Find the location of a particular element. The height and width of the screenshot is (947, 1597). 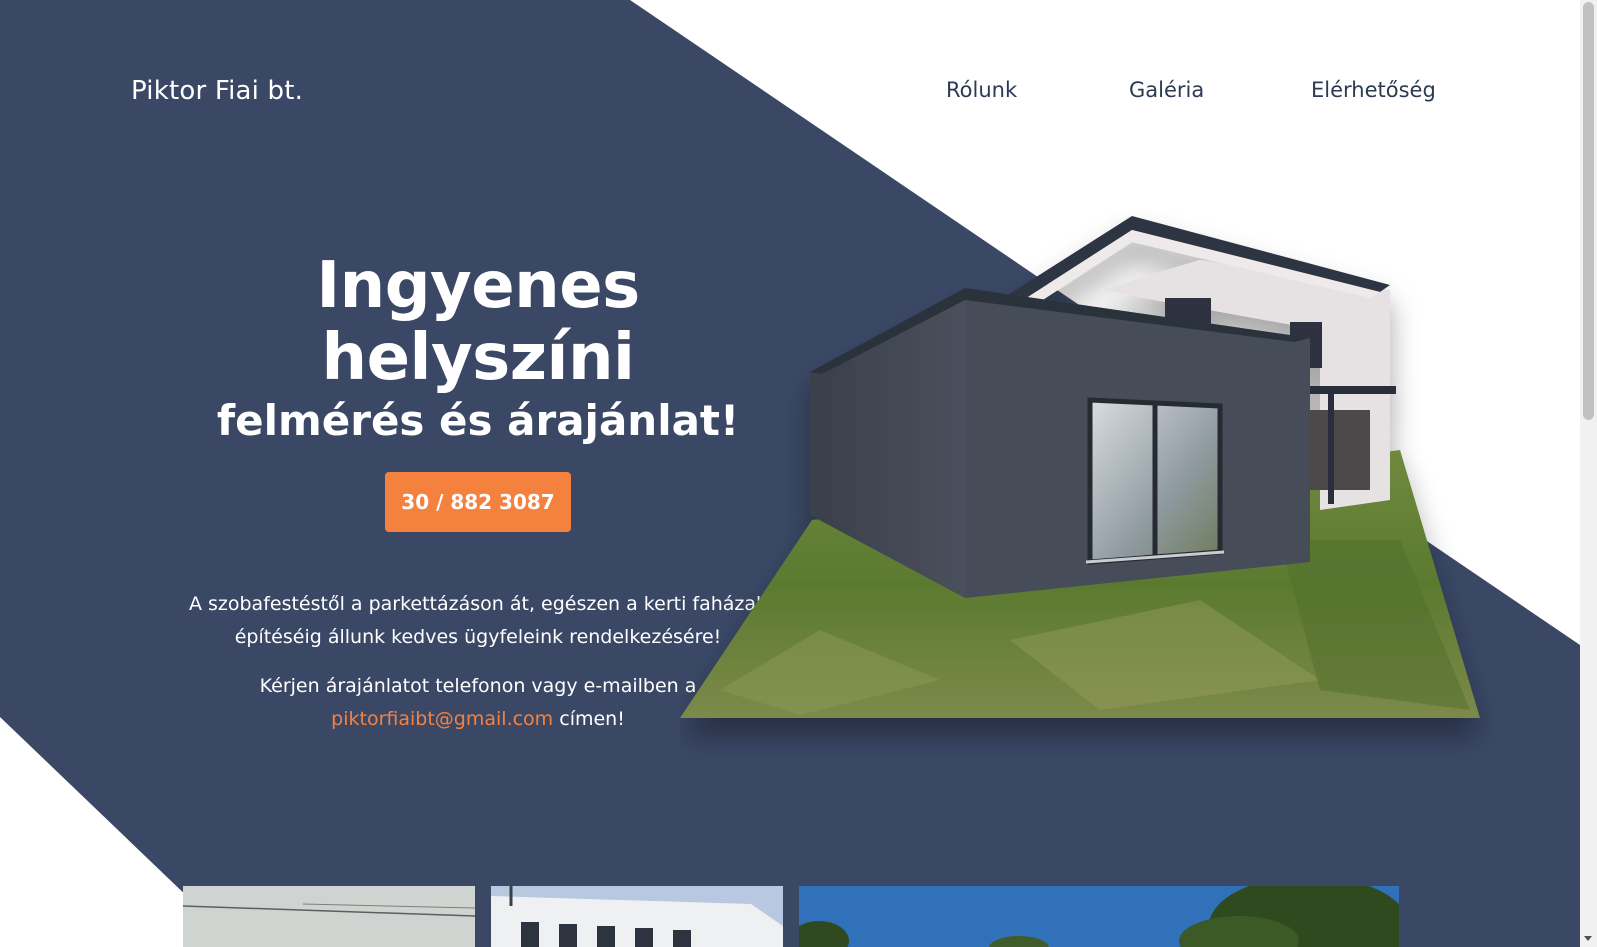

scroll-down-arrow-icon is located at coordinates (1588, 938).